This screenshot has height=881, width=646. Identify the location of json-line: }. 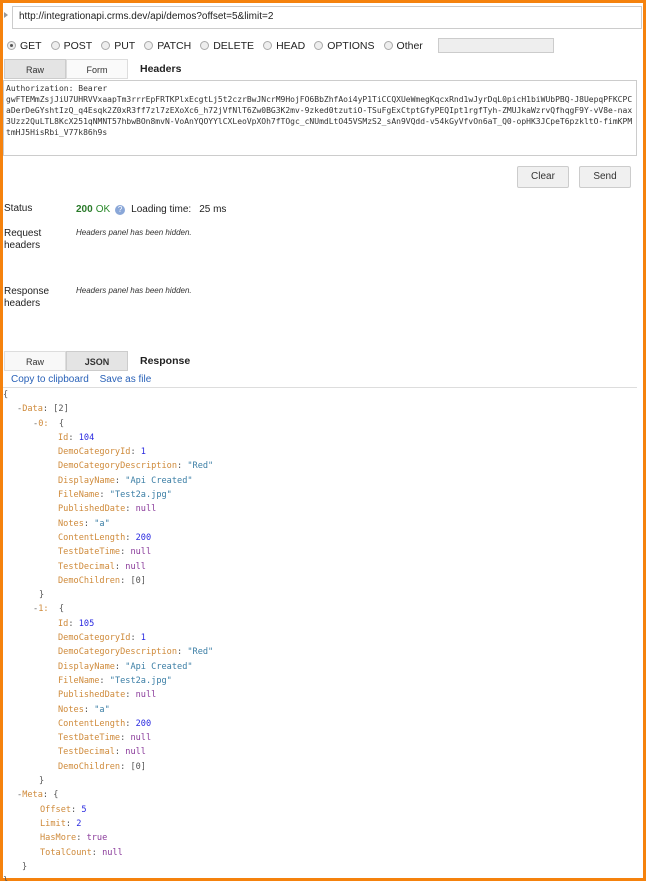
(320, 877).